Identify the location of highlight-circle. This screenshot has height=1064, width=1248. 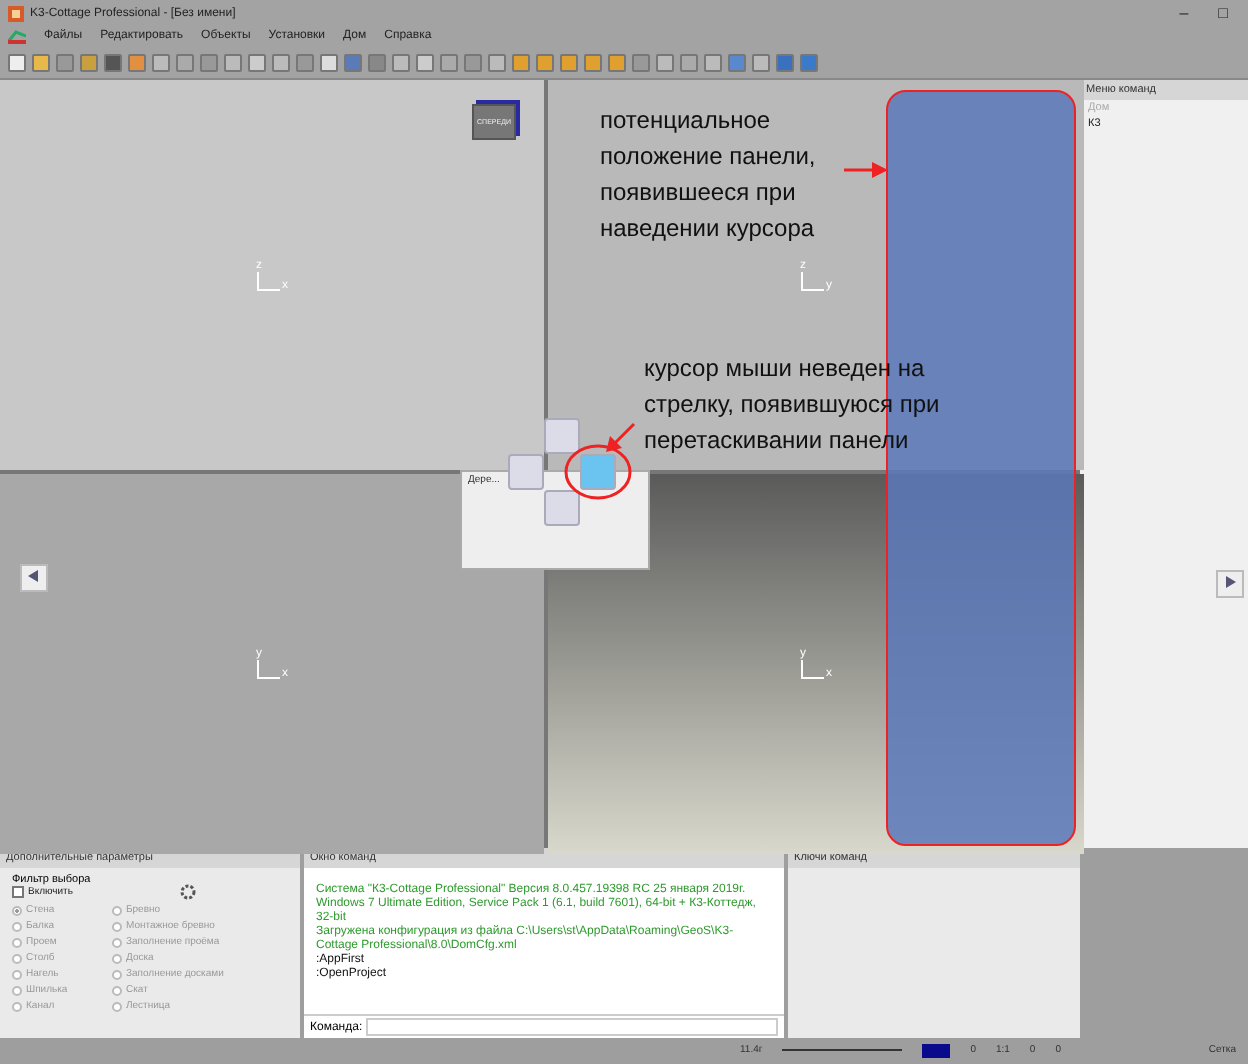
(598, 472).